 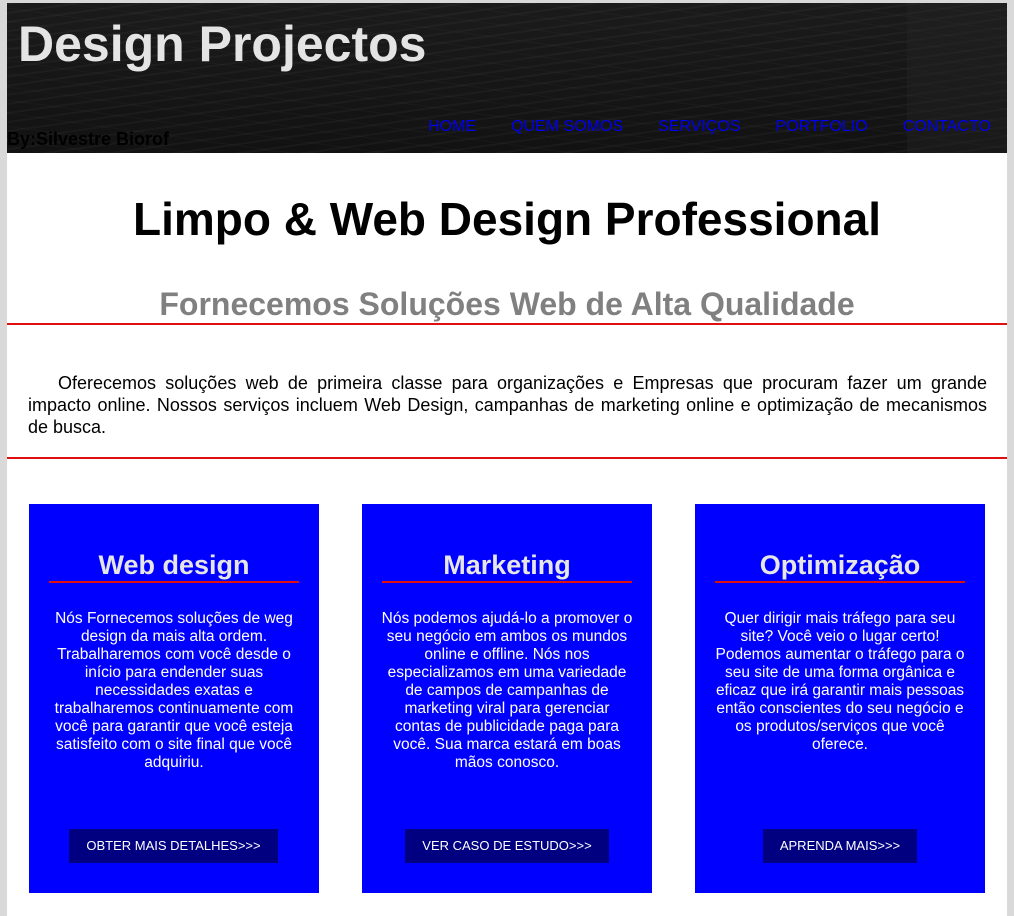 I want to click on nav-link-portfolio: PORTFOLIO, so click(x=822, y=127).